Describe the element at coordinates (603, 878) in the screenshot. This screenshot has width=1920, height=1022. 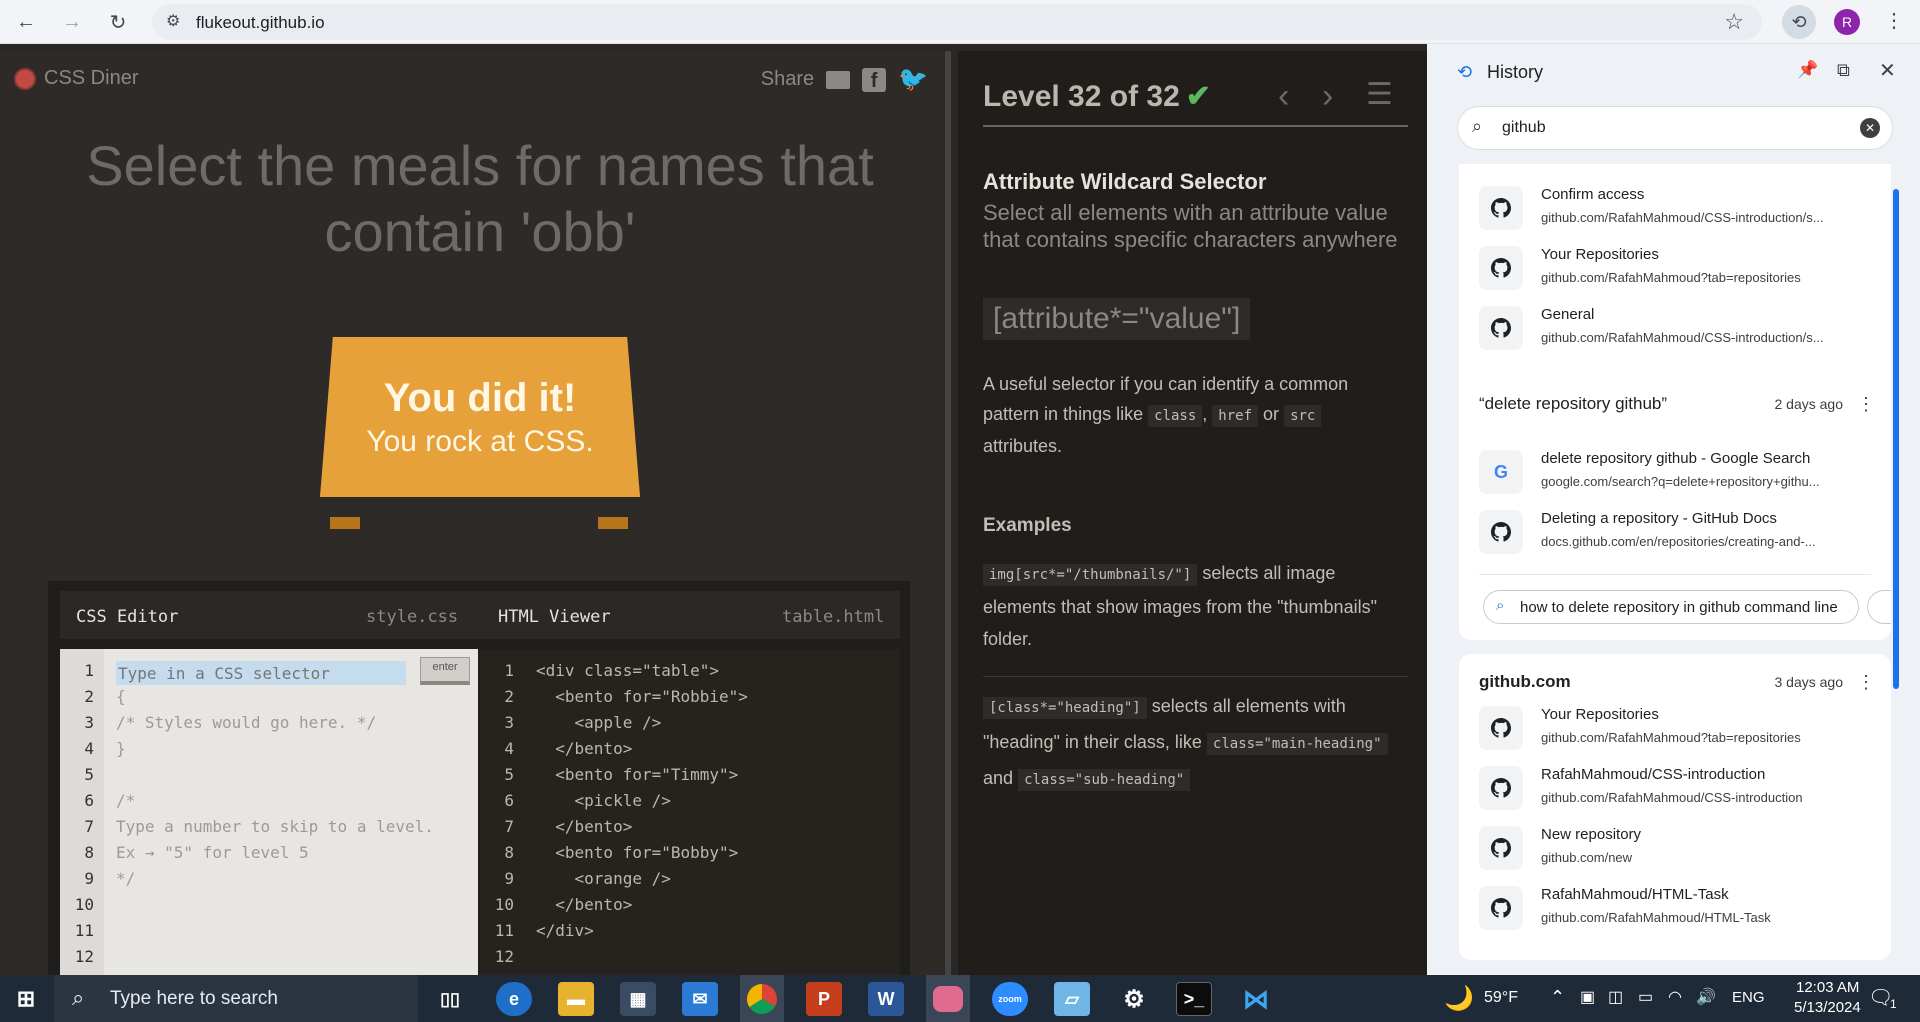
I see `code-line: <orange />` at that location.